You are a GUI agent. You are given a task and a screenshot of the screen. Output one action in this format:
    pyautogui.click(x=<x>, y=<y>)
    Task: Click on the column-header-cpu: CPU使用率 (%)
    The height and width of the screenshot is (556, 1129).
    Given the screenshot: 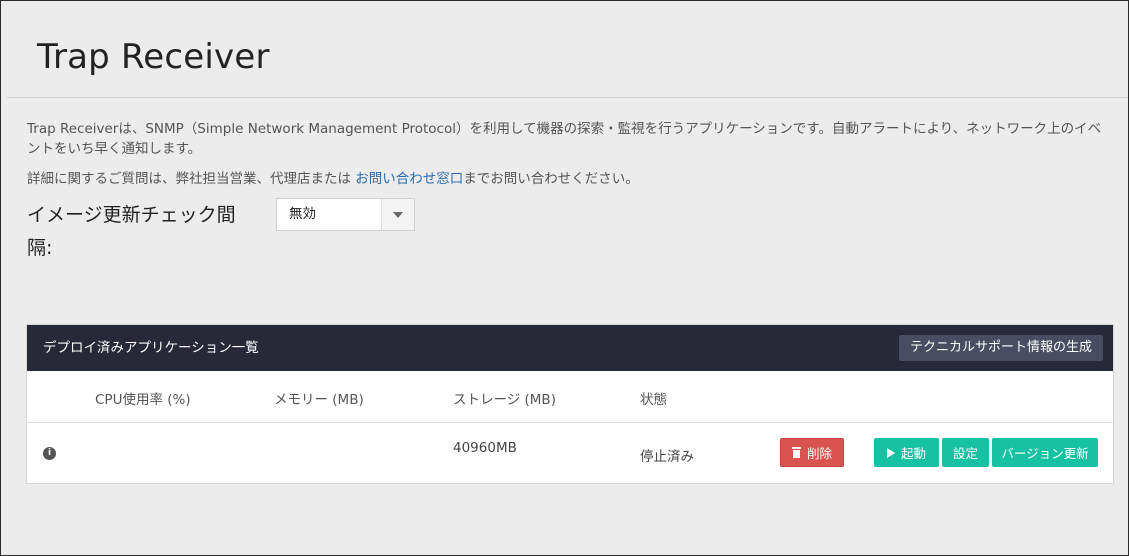 What is the action you would take?
    pyautogui.click(x=143, y=400)
    